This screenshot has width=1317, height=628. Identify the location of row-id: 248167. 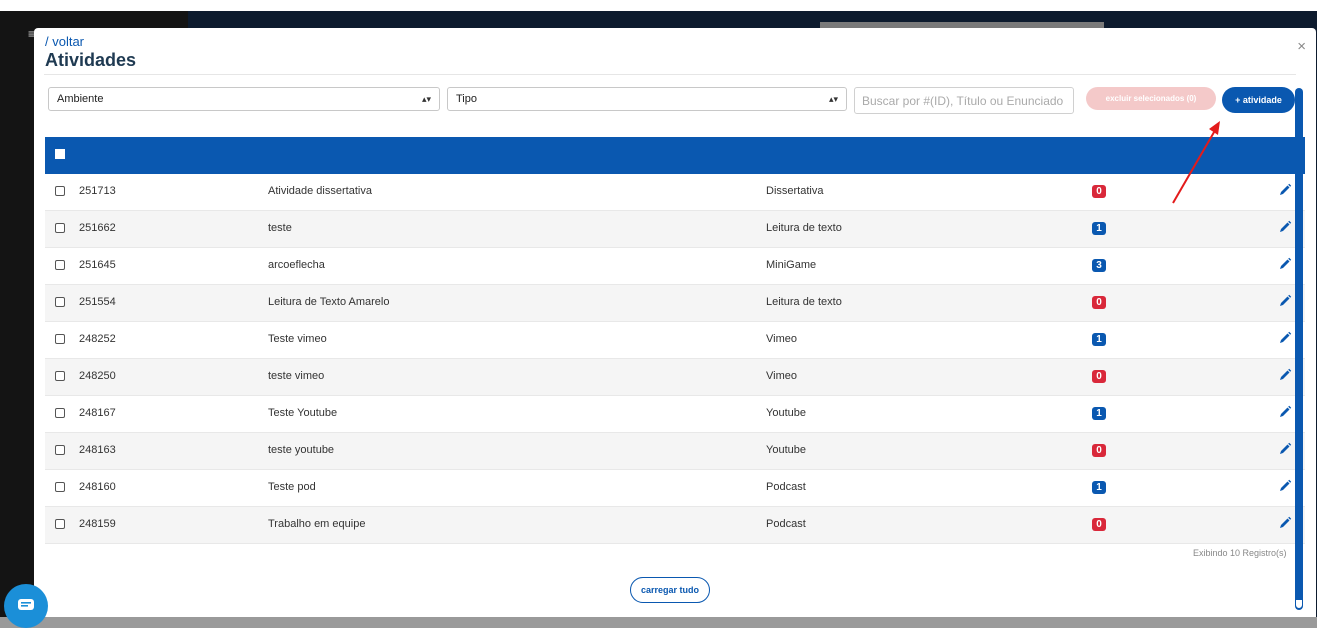
(97, 413).